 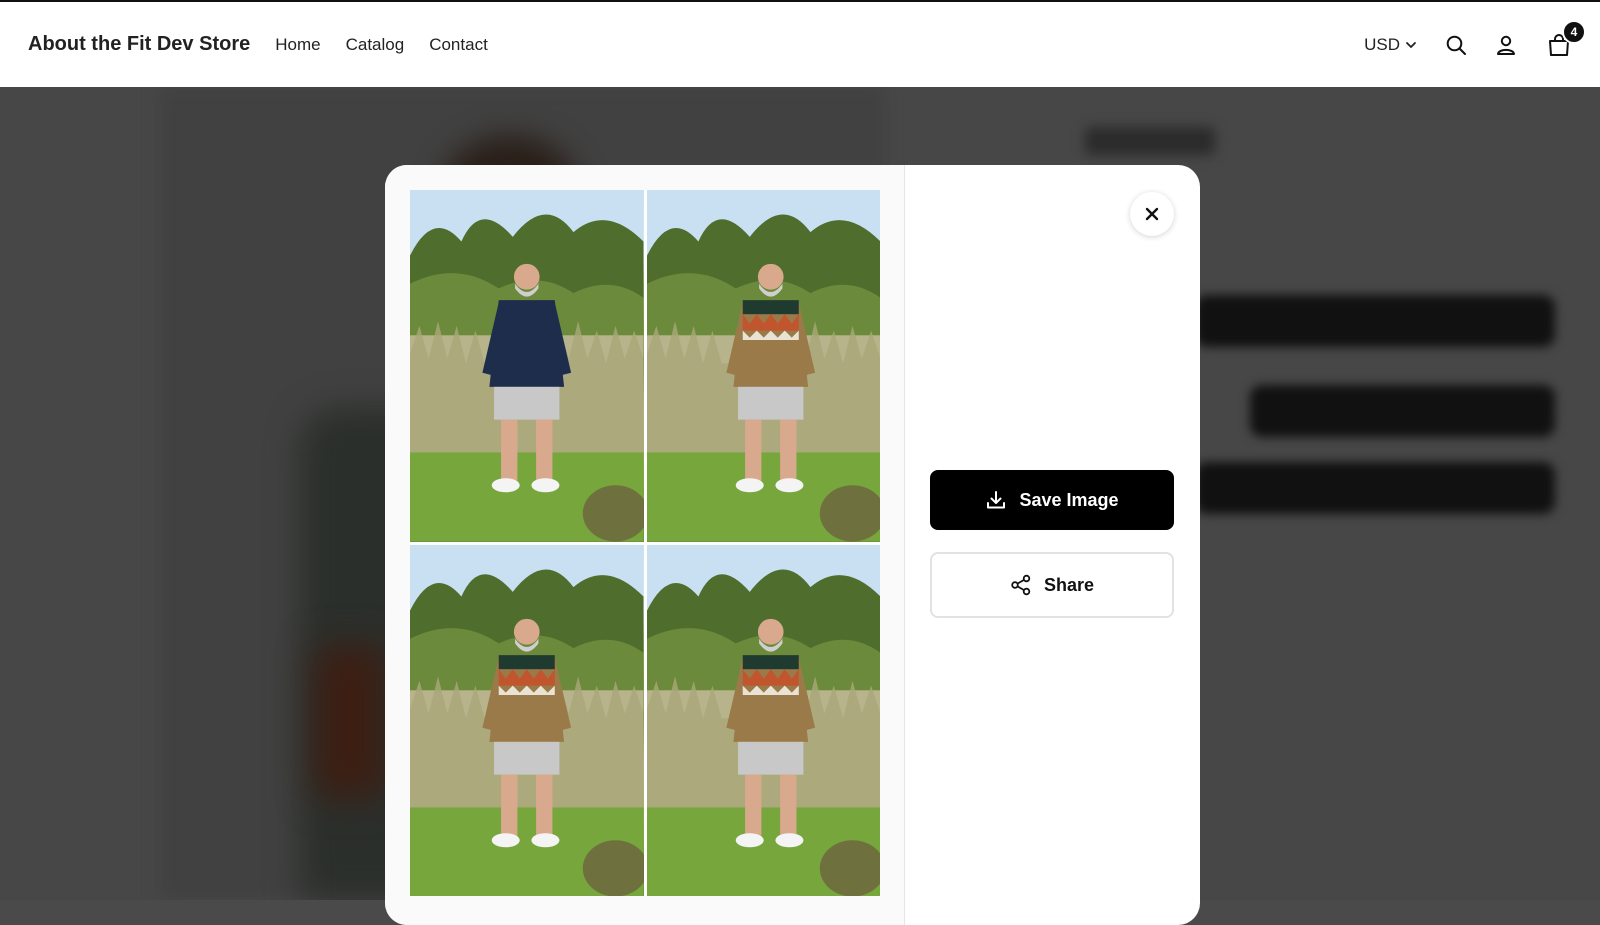 I want to click on background-product-title, so click(x=1150, y=141).